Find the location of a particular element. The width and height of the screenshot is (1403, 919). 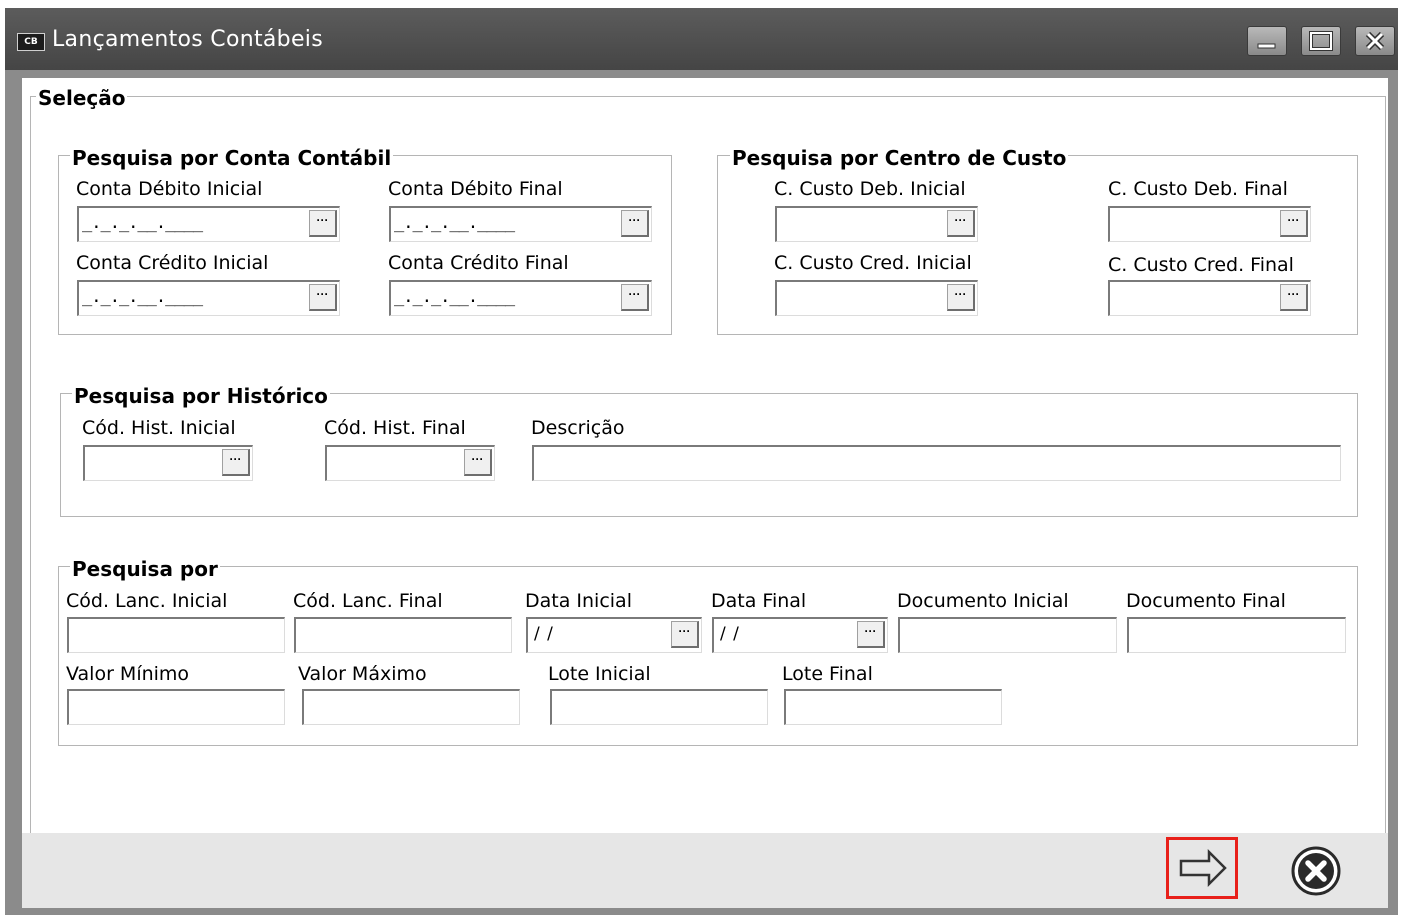

hist-inicial-input: ··· is located at coordinates (168, 463).